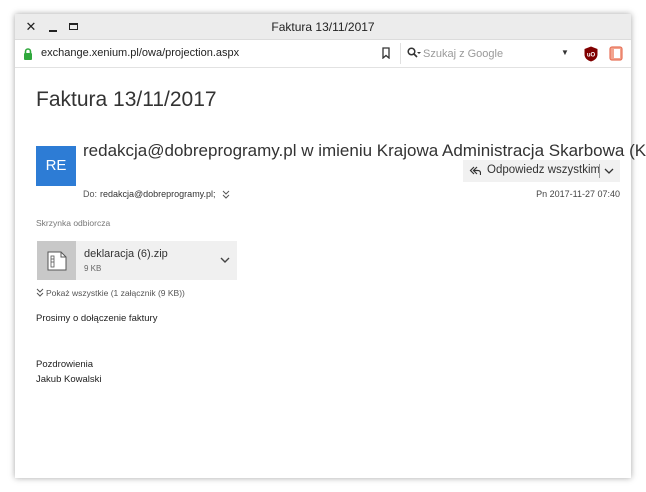  I want to click on bookmark-icon, so click(386, 53).